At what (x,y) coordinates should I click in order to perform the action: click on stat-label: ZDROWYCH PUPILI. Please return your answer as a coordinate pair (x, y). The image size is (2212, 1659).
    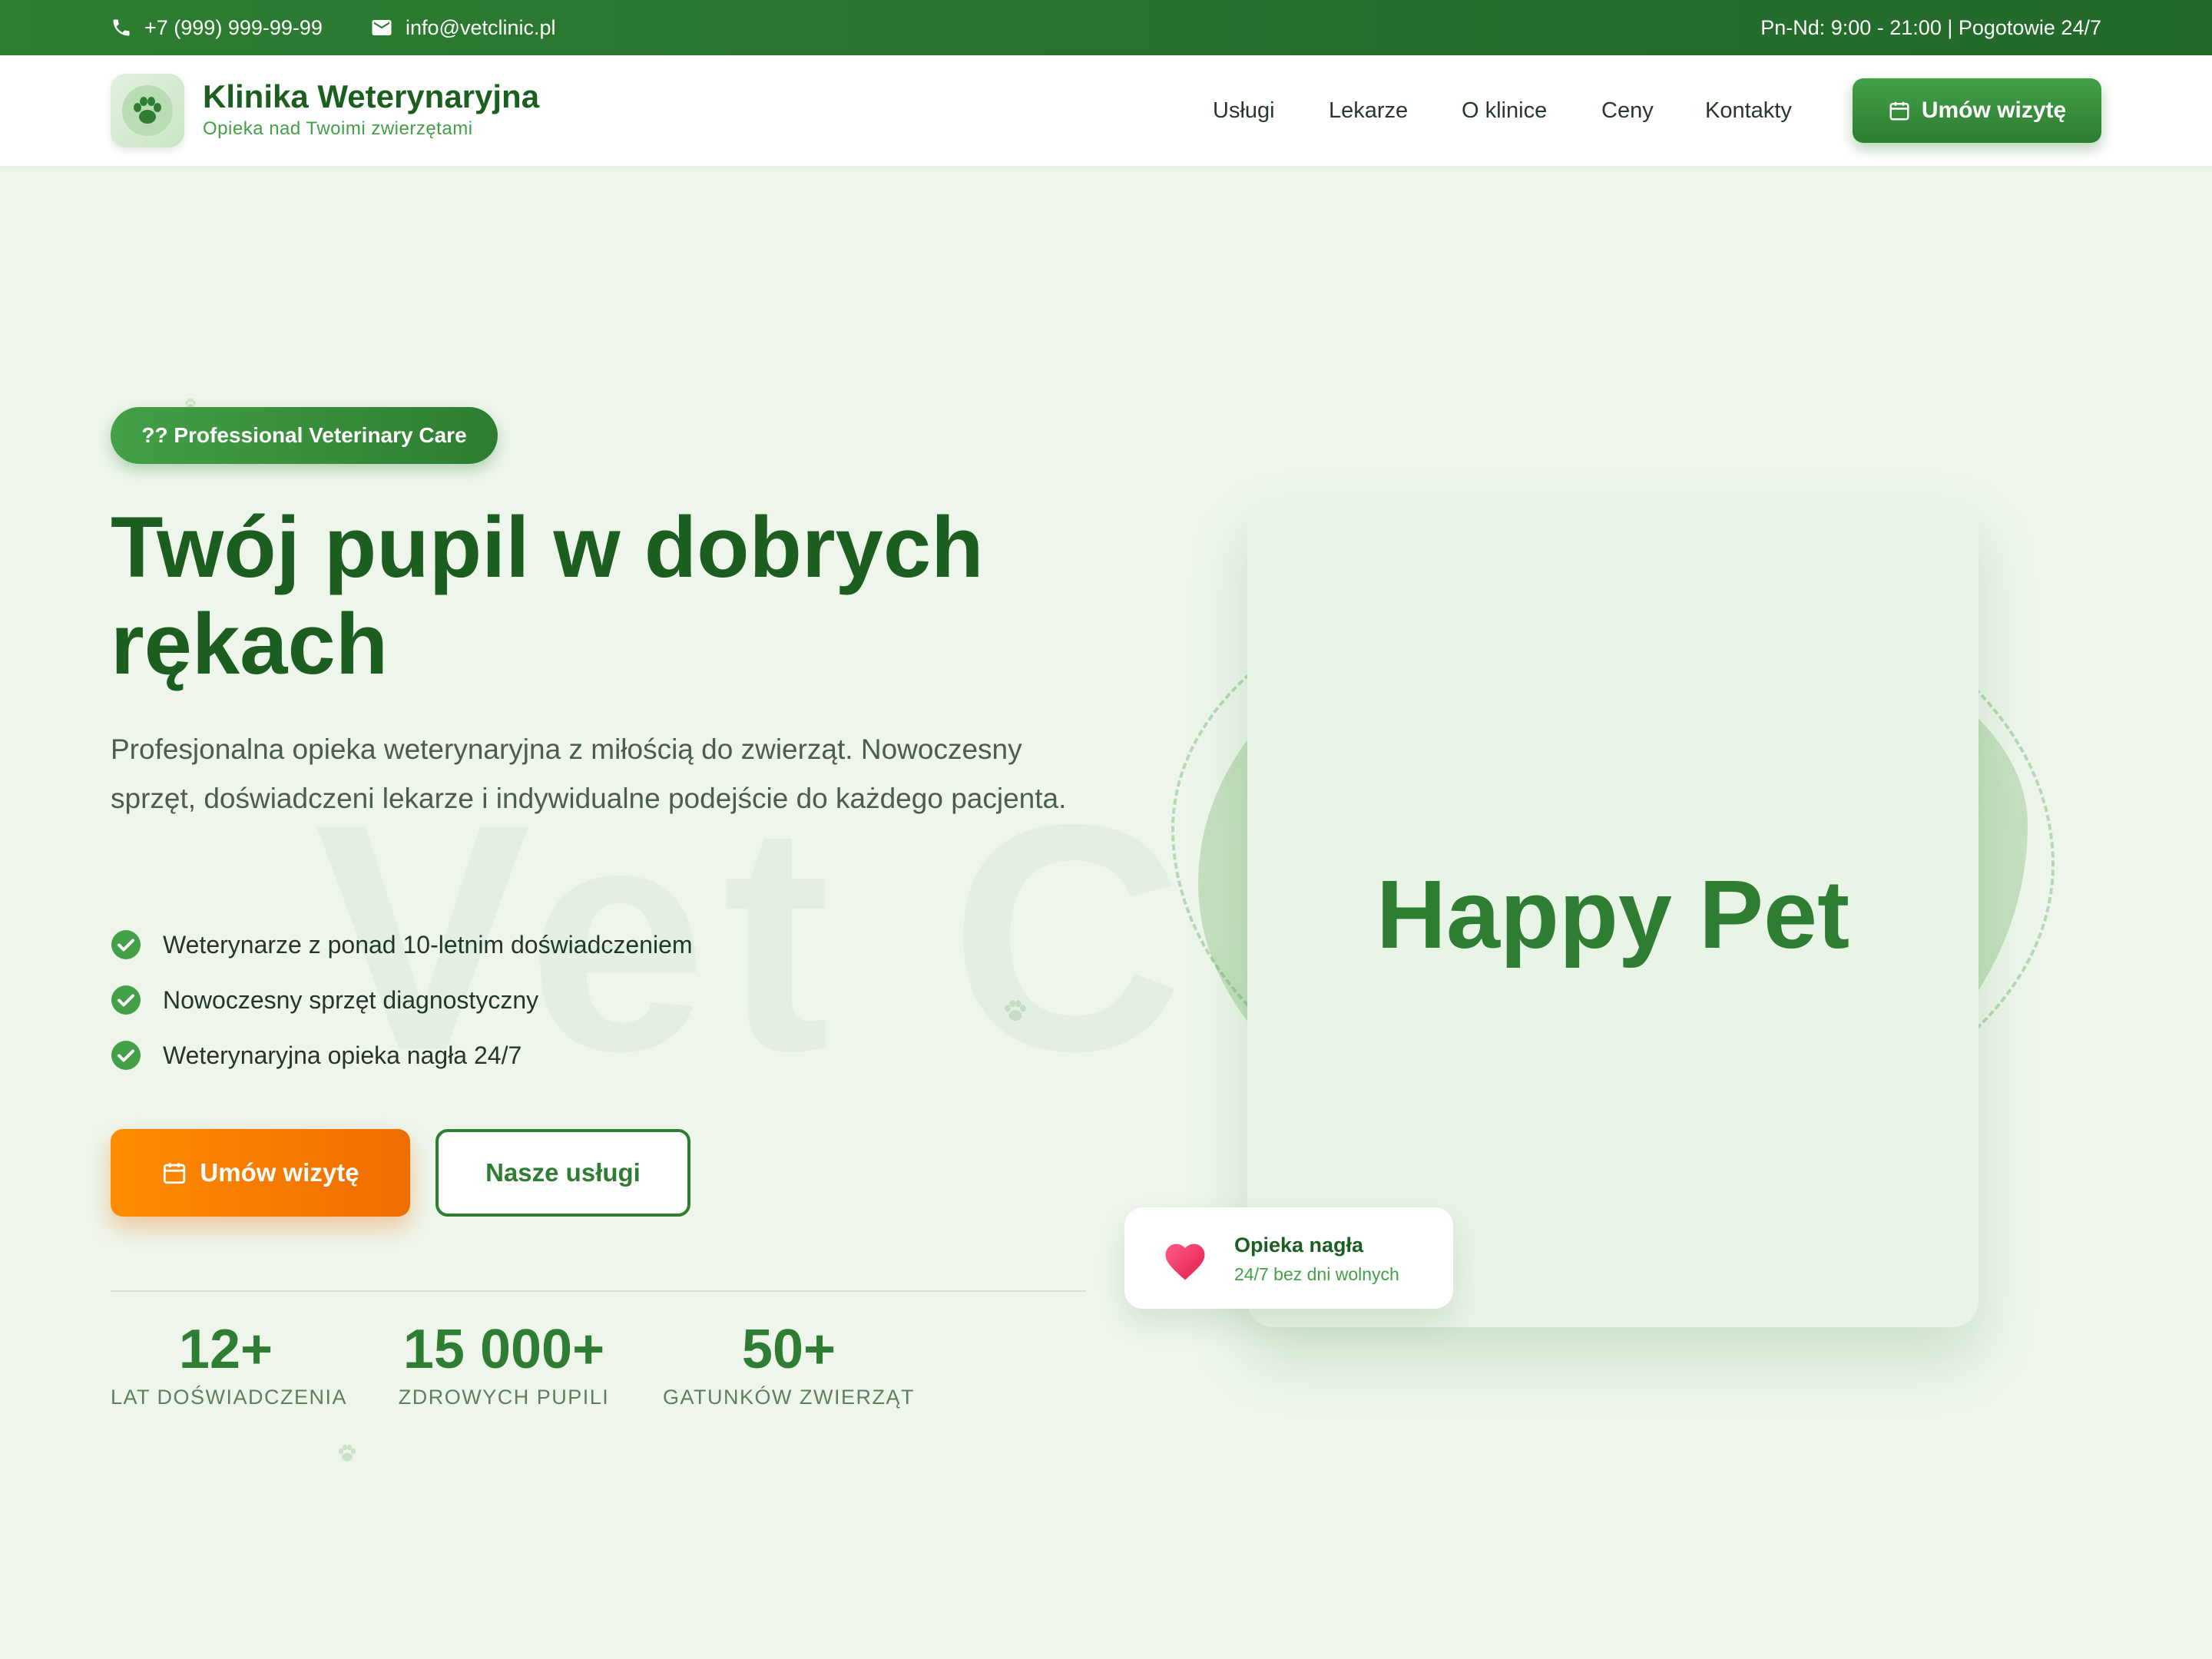
    Looking at the image, I should click on (504, 1397).